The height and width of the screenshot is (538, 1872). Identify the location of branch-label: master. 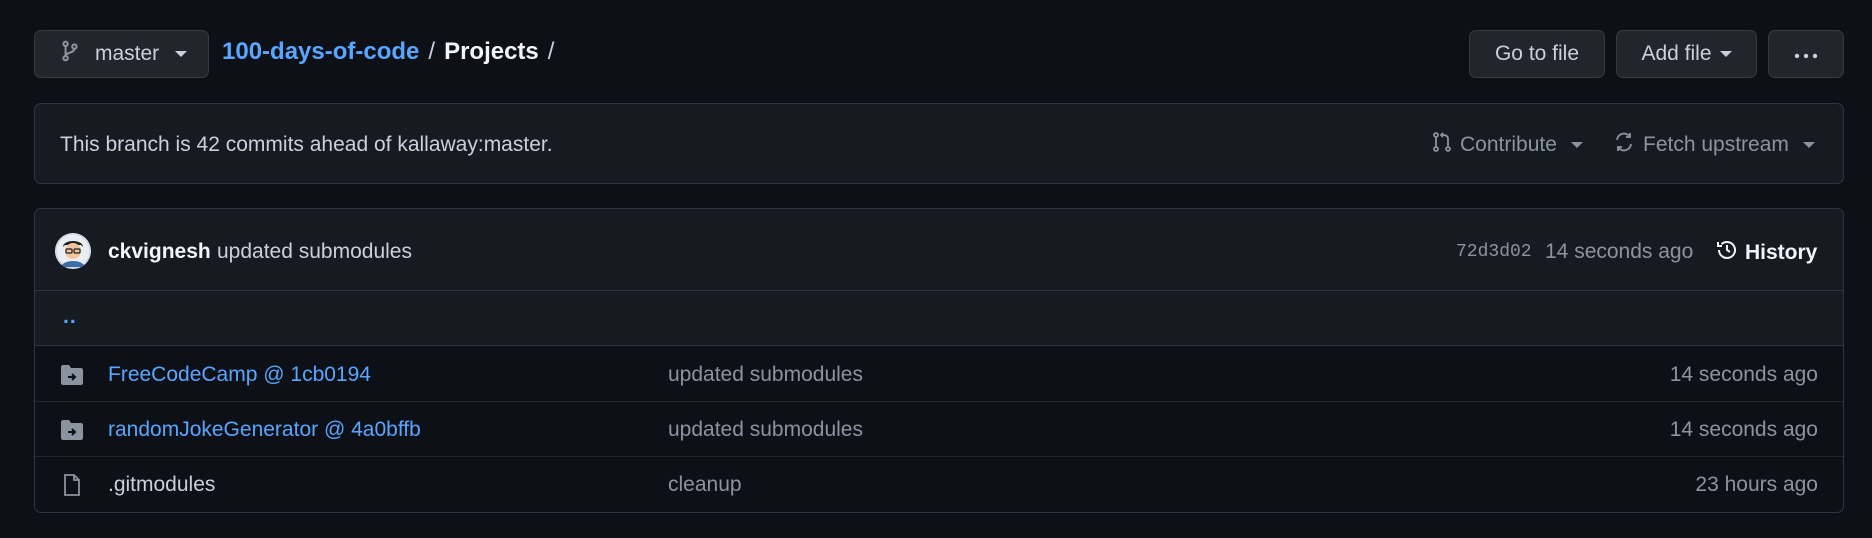
(127, 53).